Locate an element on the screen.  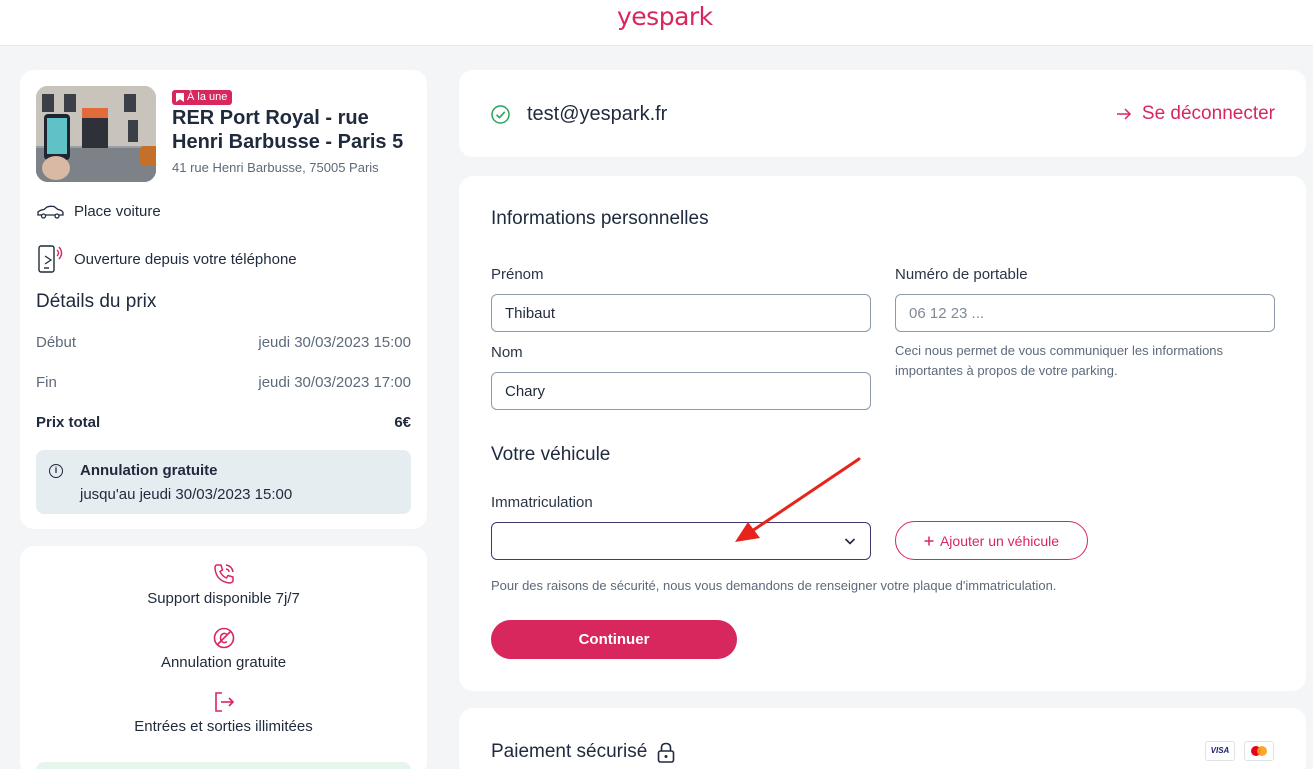
lock-icon is located at coordinates (666, 752).